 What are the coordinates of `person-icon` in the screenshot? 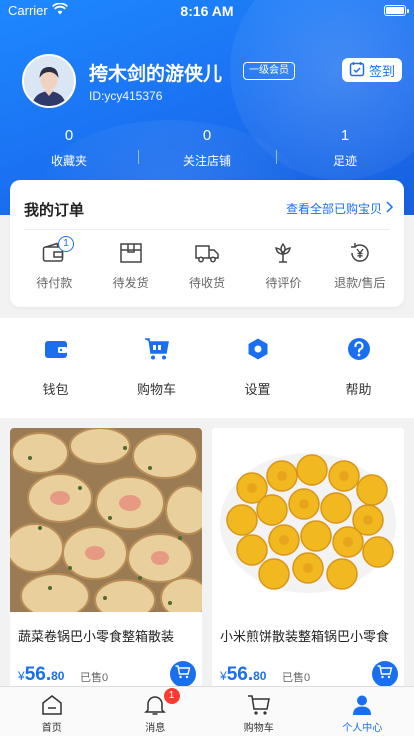 It's located at (362, 705).